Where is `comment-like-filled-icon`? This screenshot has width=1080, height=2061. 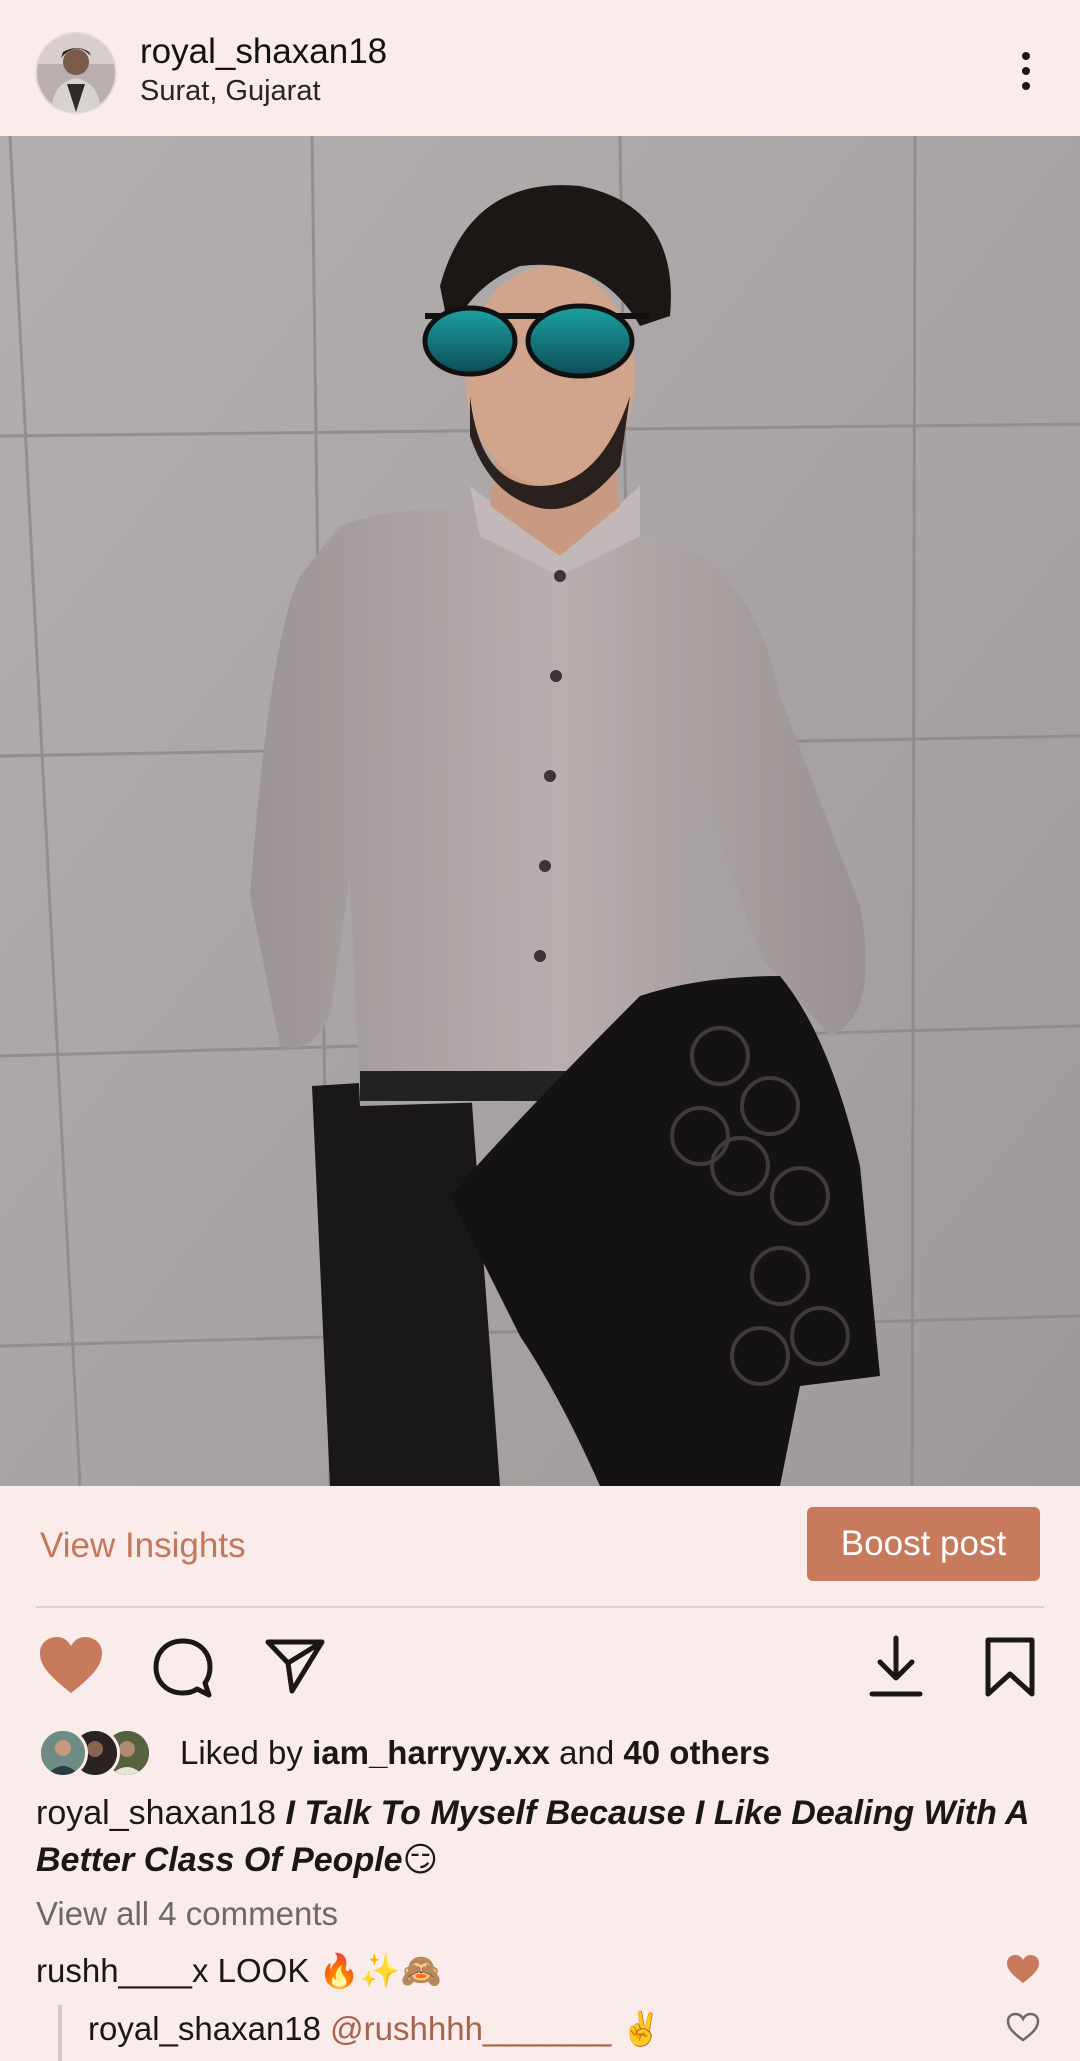
comment-like-filled-icon is located at coordinates (1023, 1969).